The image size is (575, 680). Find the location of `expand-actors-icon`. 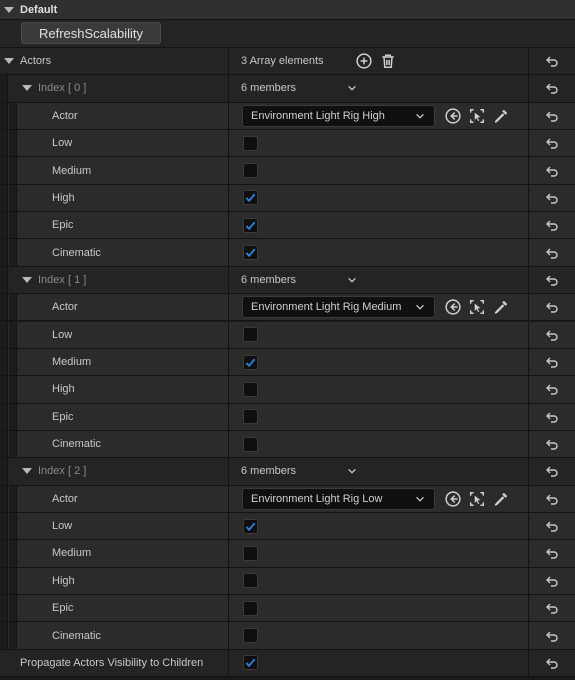

expand-actors-icon is located at coordinates (9, 61).